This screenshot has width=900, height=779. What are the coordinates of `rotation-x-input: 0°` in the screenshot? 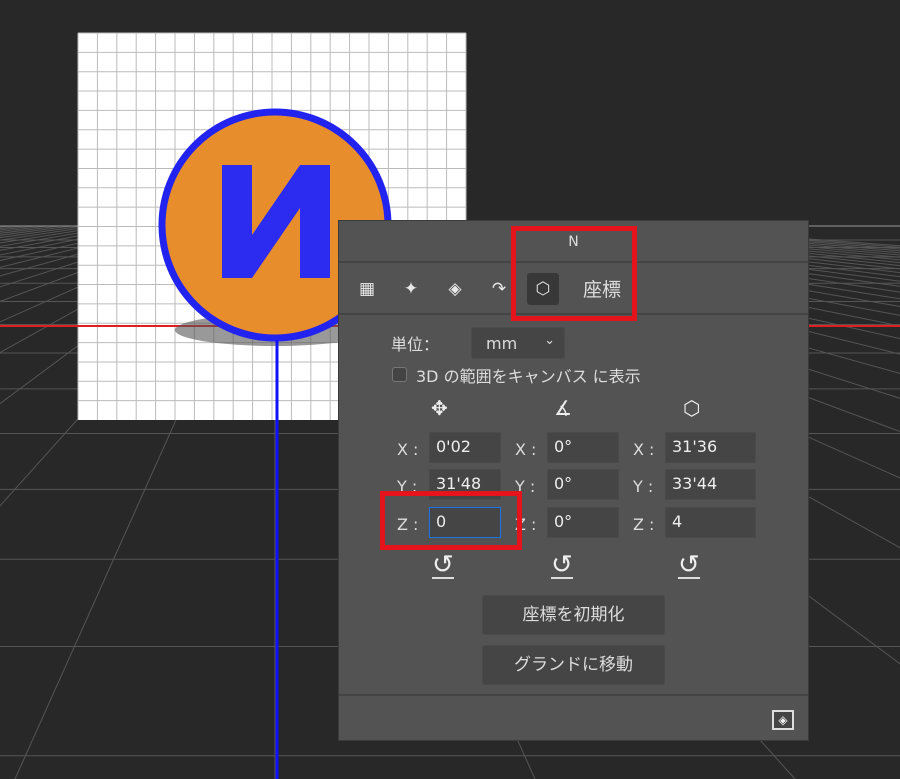 It's located at (583, 447).